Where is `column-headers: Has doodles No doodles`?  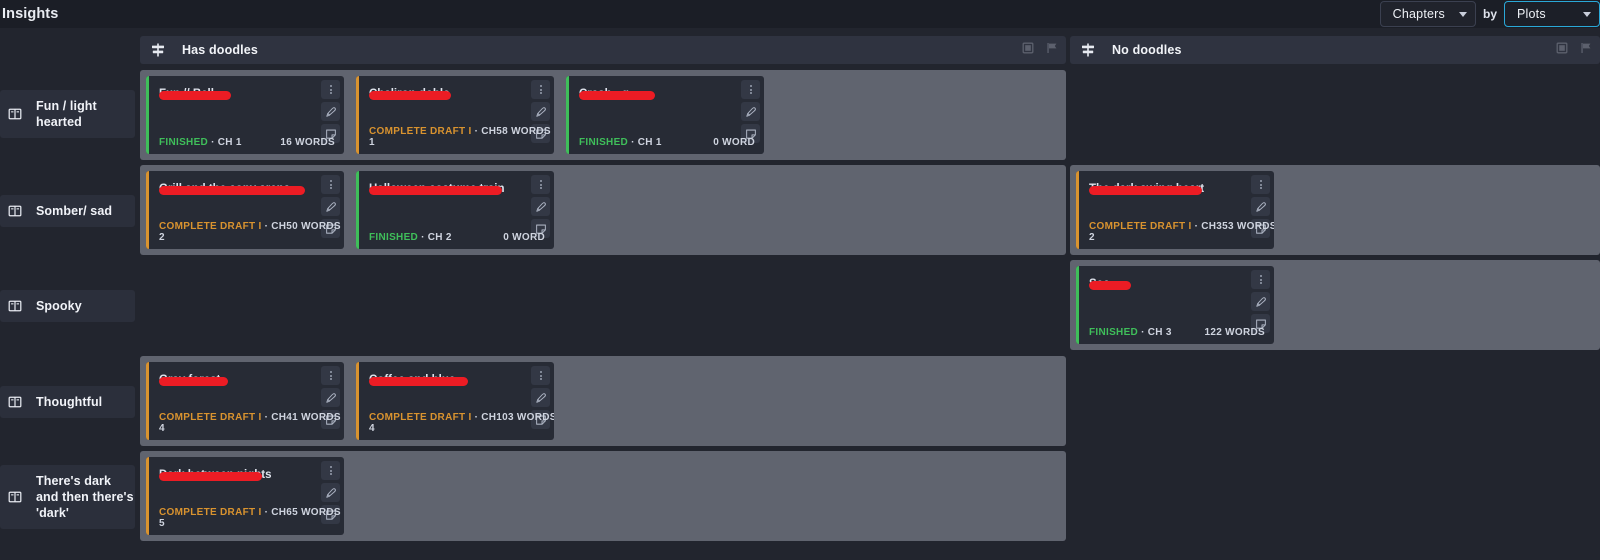 column-headers: Has doodles No doodles is located at coordinates (800, 50).